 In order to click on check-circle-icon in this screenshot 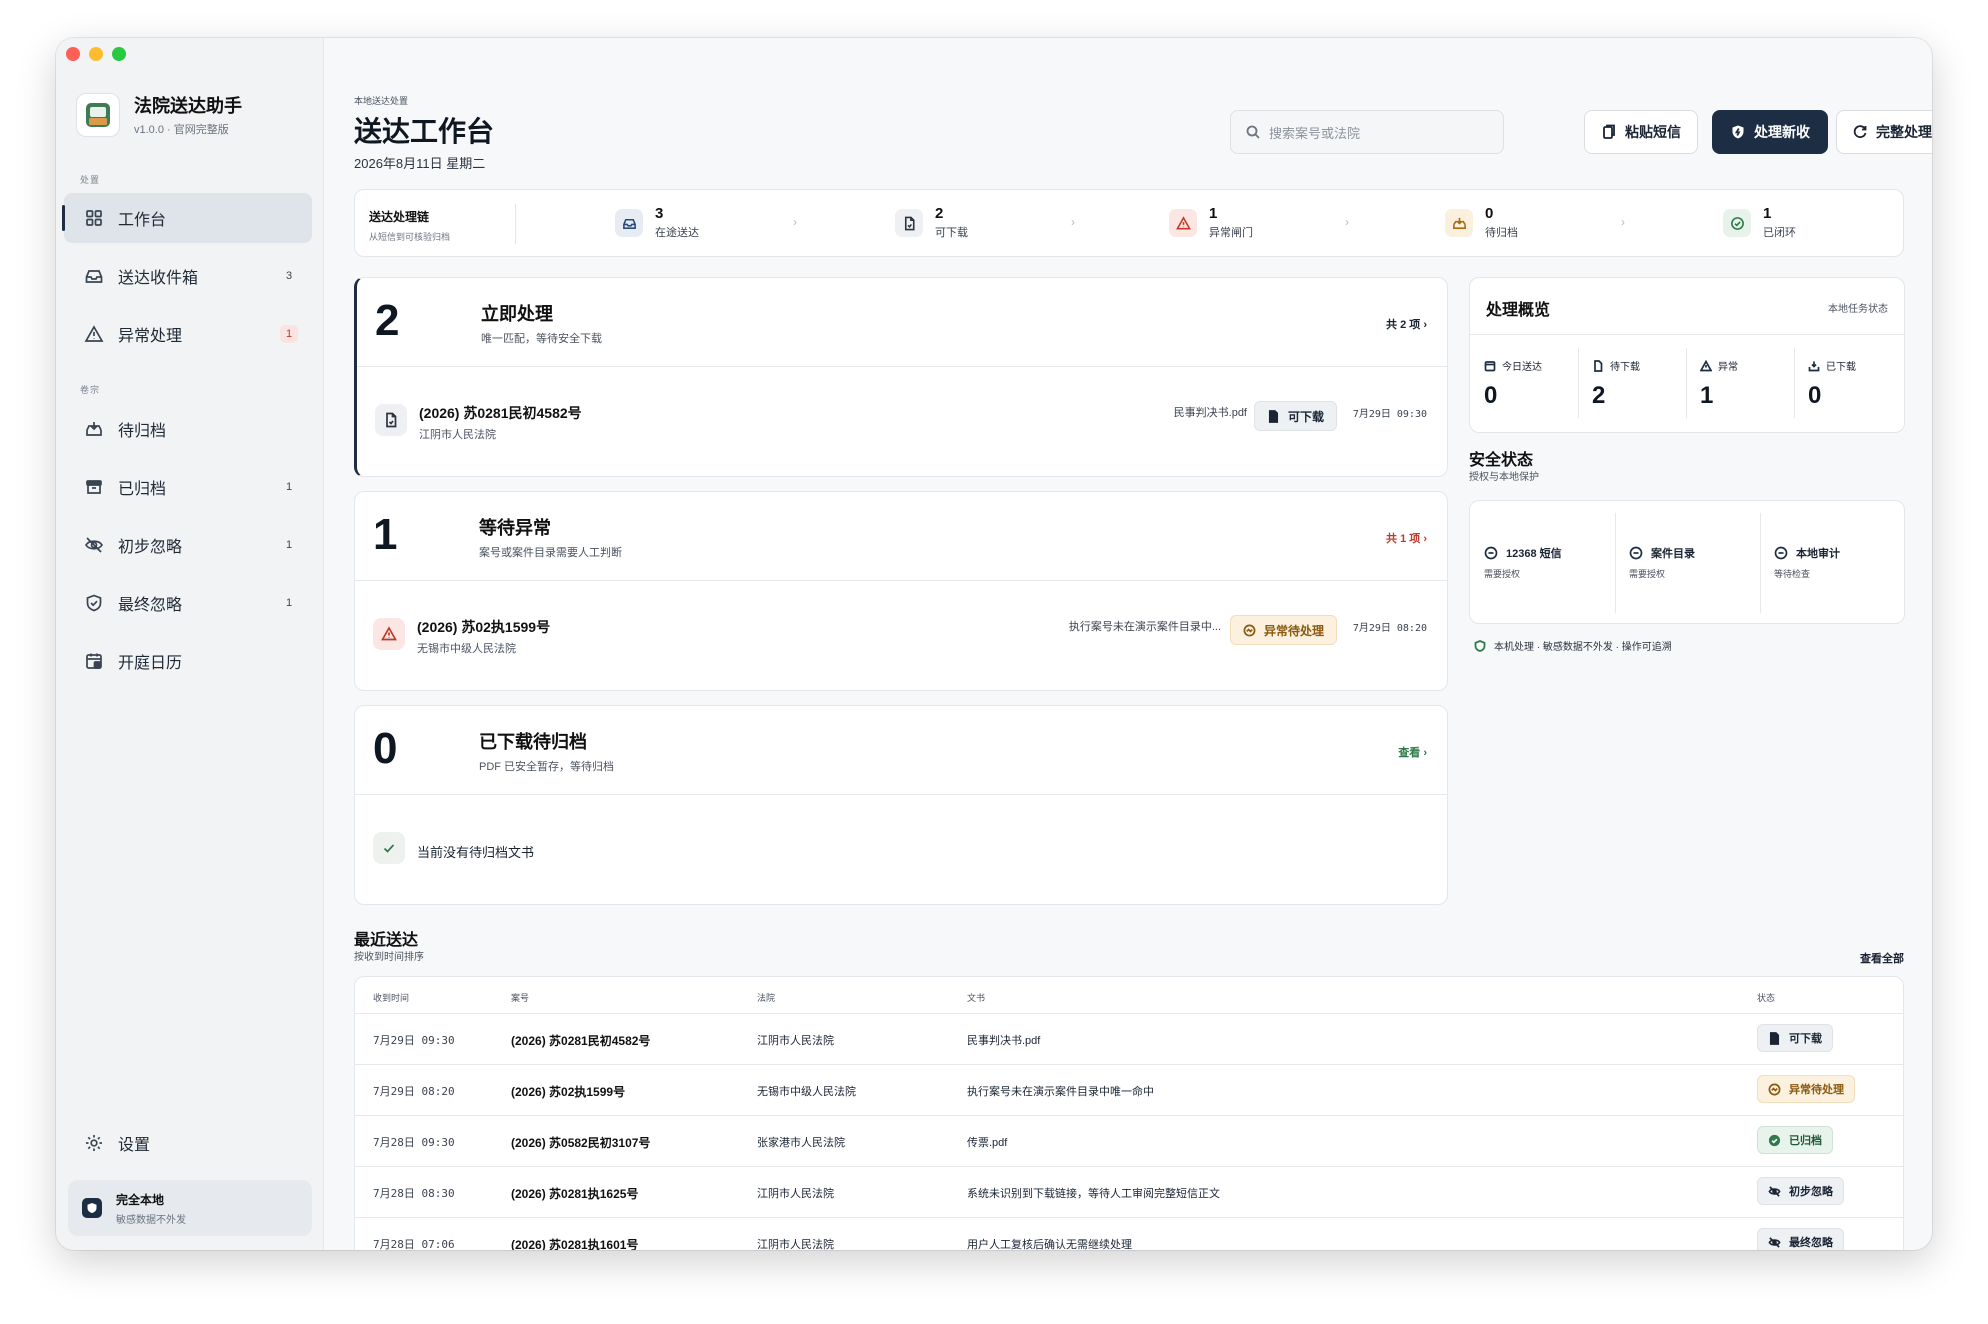, I will do `click(1774, 1140)`.